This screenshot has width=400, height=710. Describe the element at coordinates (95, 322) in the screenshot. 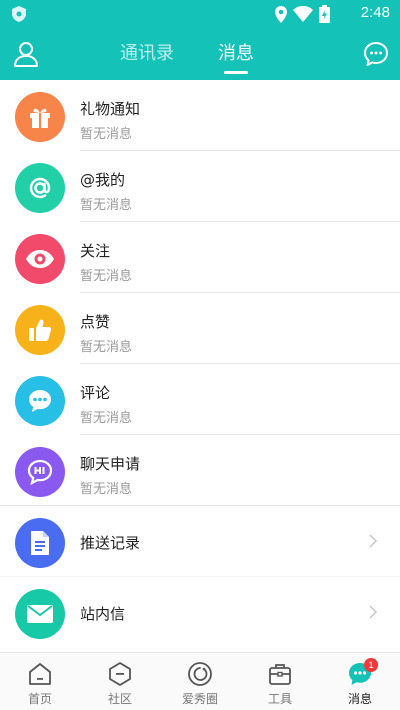

I see `item-title: 点赞` at that location.